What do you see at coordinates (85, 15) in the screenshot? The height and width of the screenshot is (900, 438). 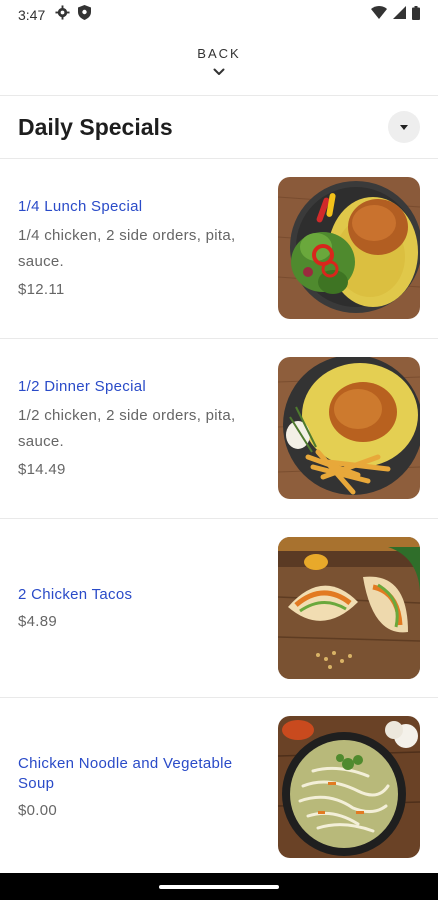 I see `shield-icon` at bounding box center [85, 15].